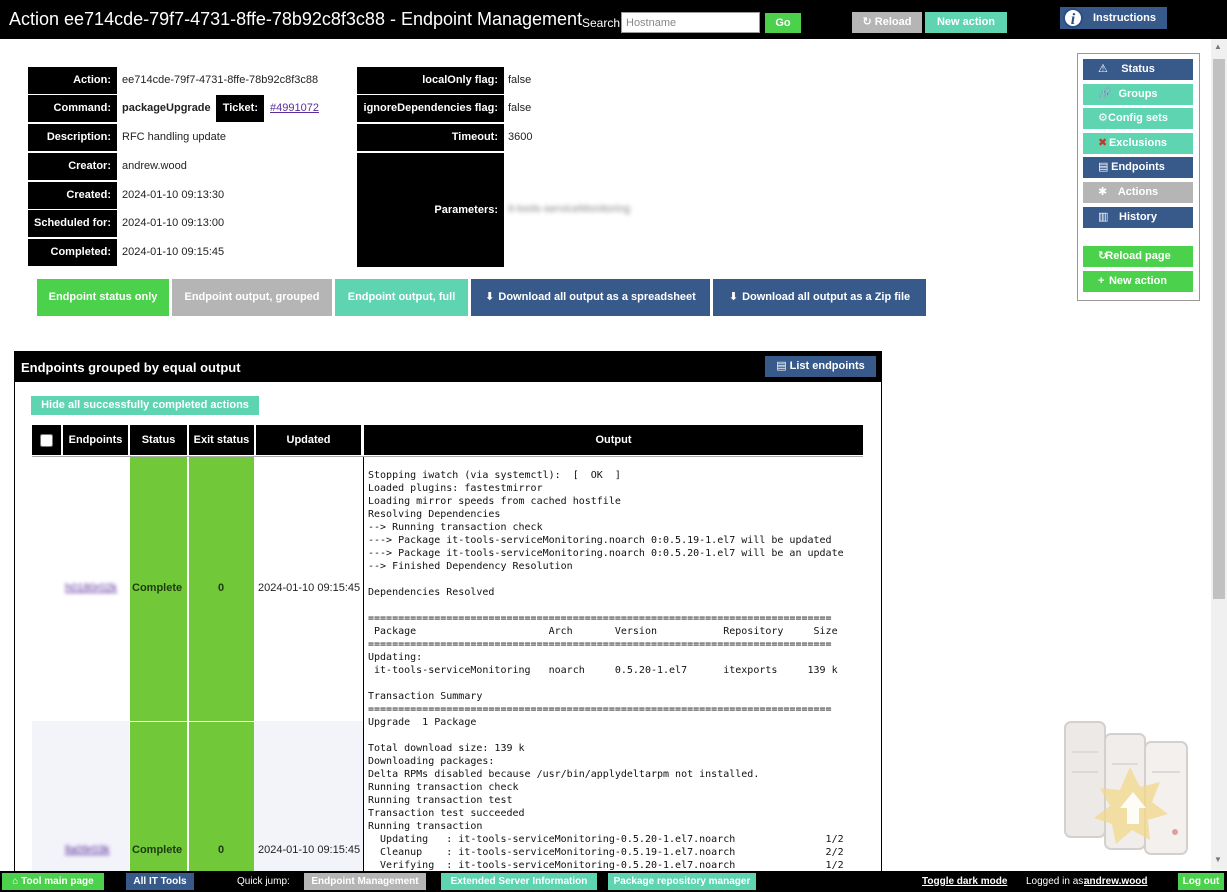 This screenshot has width=1227, height=892. Describe the element at coordinates (887, 22) in the screenshot. I see `reload-button: ↻ Reload` at that location.